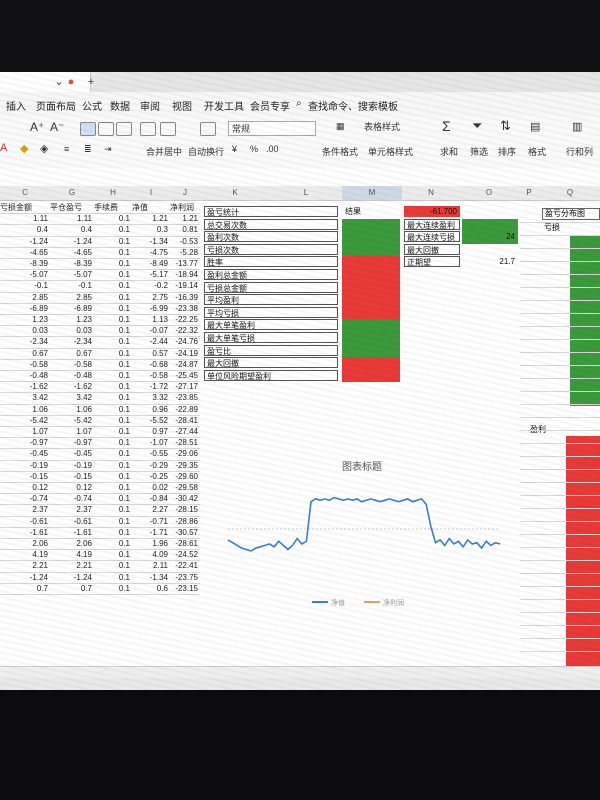 This screenshot has height=800, width=600. Describe the element at coordinates (184, 397) in the screenshot. I see `table-cell: -23.85` at that location.